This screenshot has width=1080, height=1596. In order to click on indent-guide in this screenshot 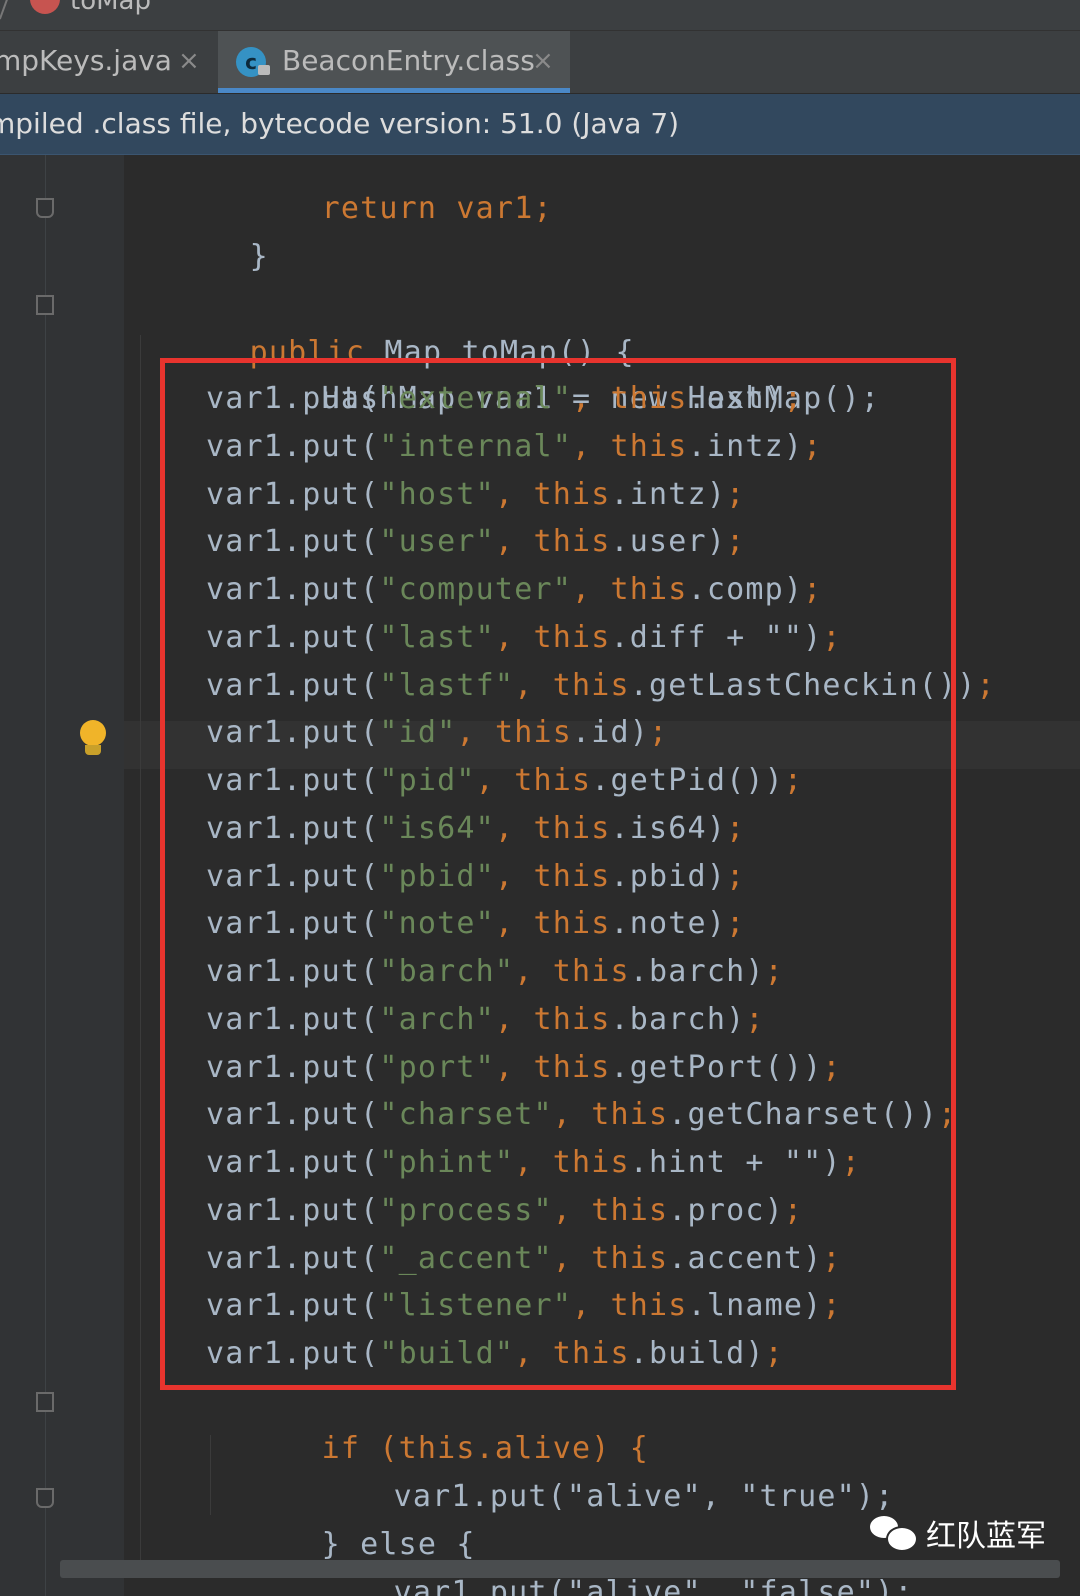, I will do `click(140, 955)`.